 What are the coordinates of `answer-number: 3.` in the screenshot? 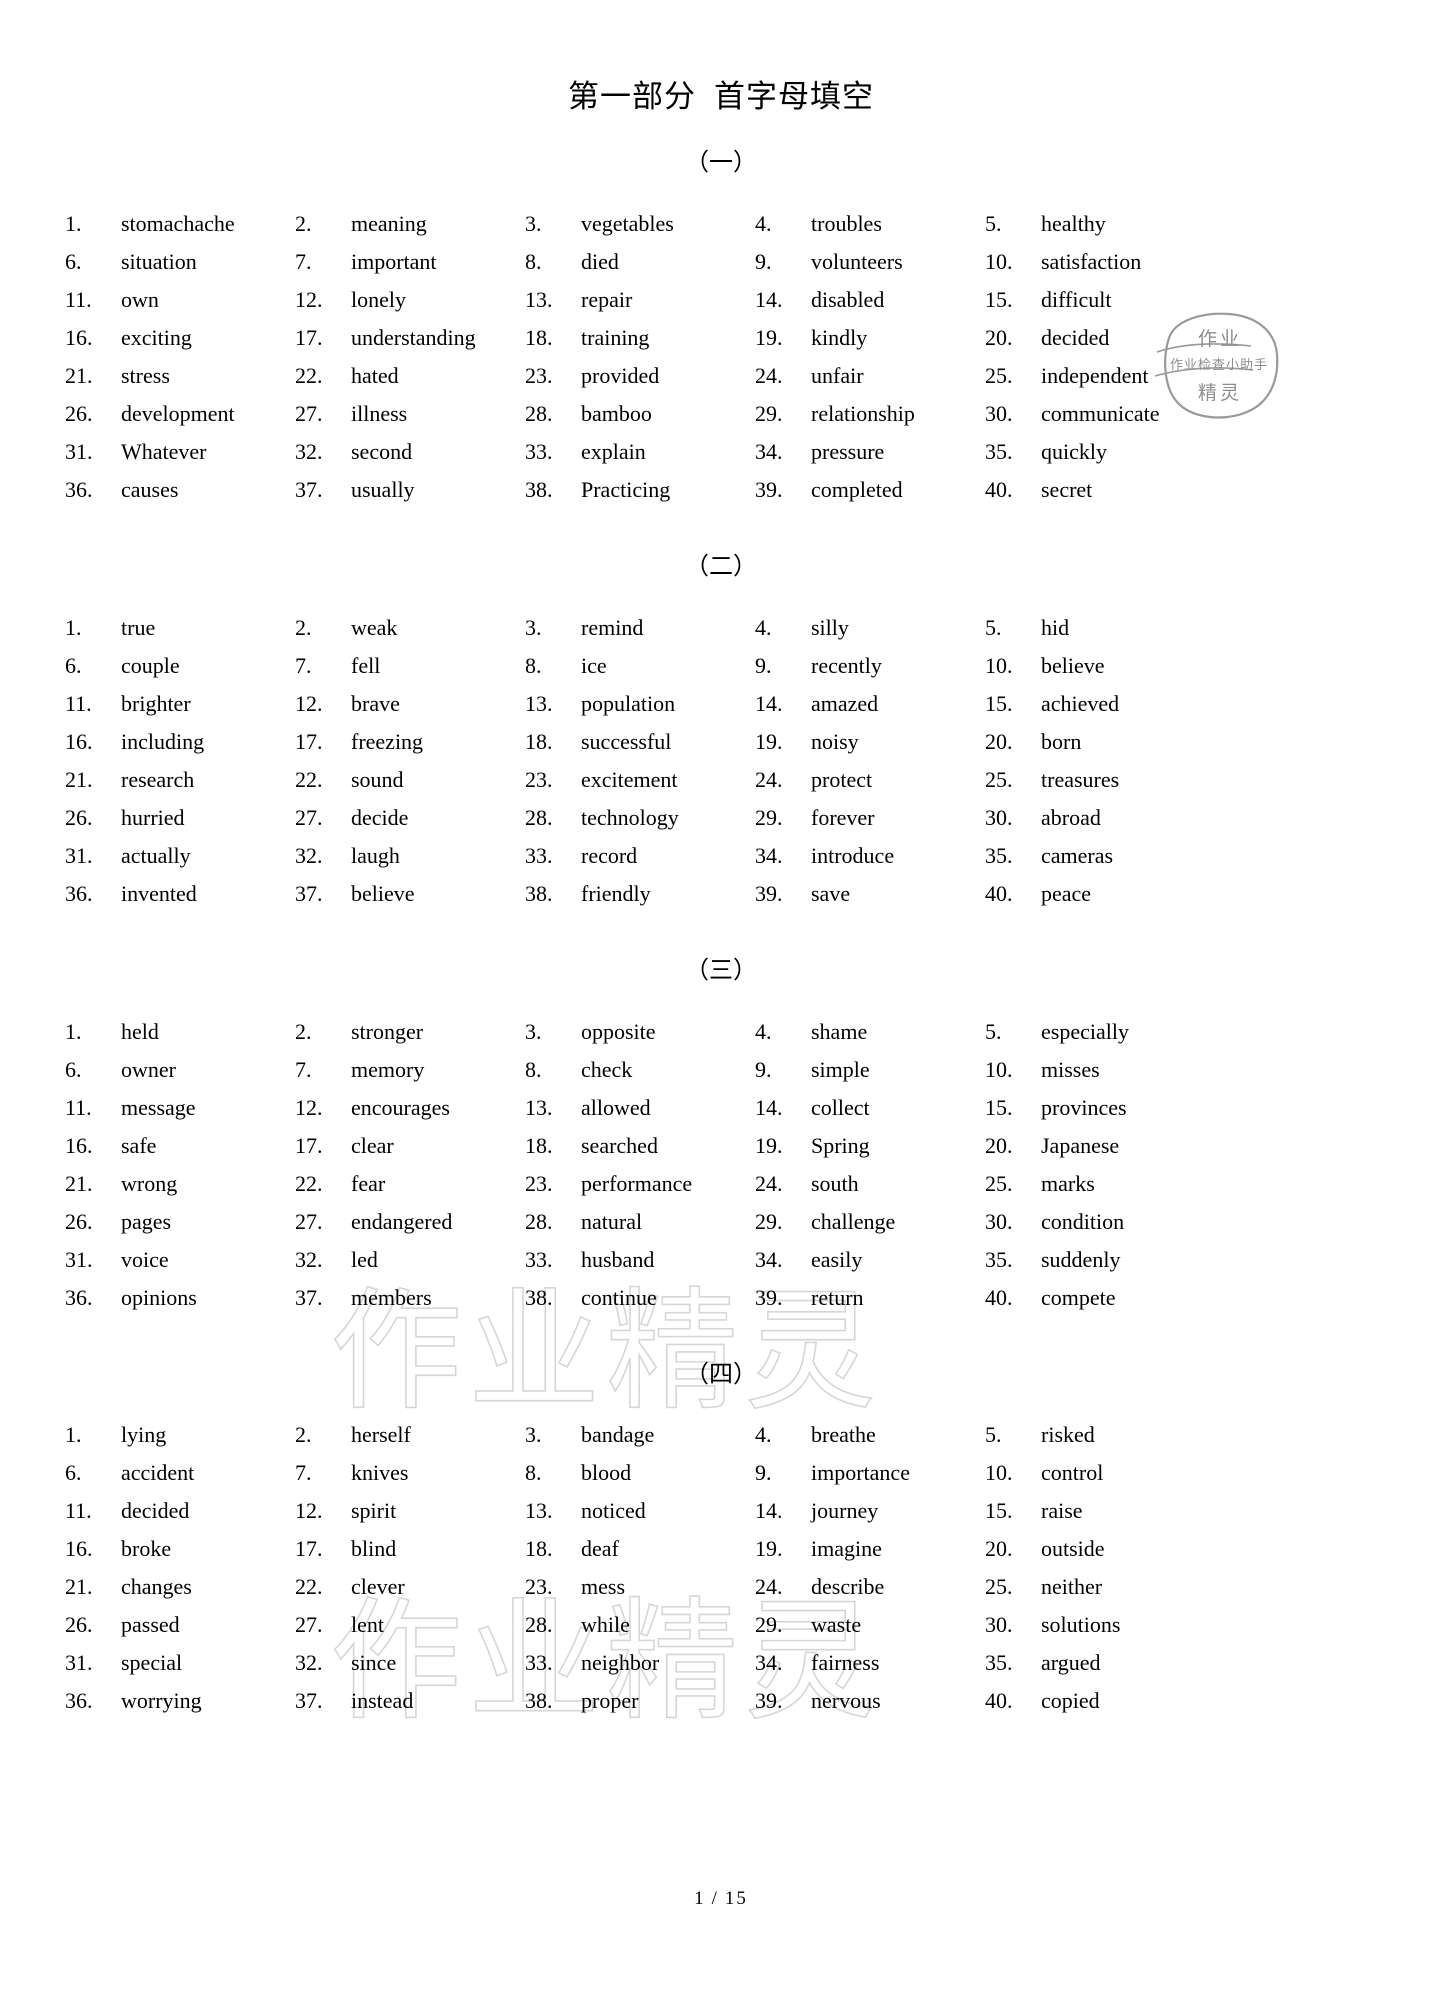 It's located at (533, 1031).